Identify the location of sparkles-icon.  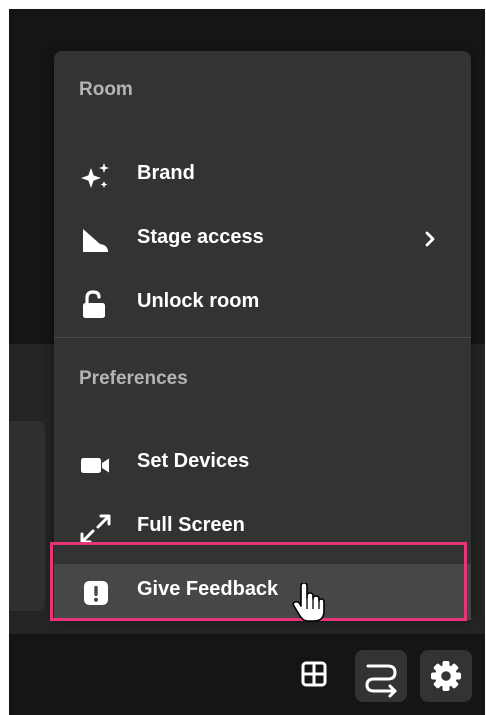
(97, 177).